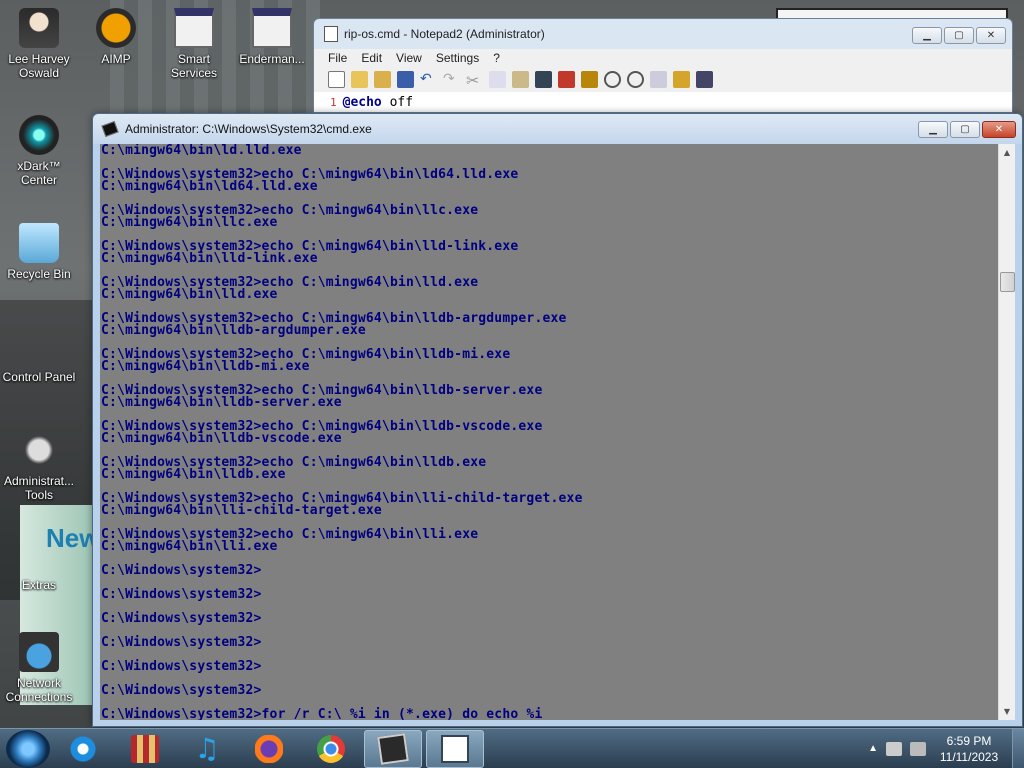 The height and width of the screenshot is (768, 1024). What do you see at coordinates (704, 79) in the screenshot?
I see `exit-icon` at bounding box center [704, 79].